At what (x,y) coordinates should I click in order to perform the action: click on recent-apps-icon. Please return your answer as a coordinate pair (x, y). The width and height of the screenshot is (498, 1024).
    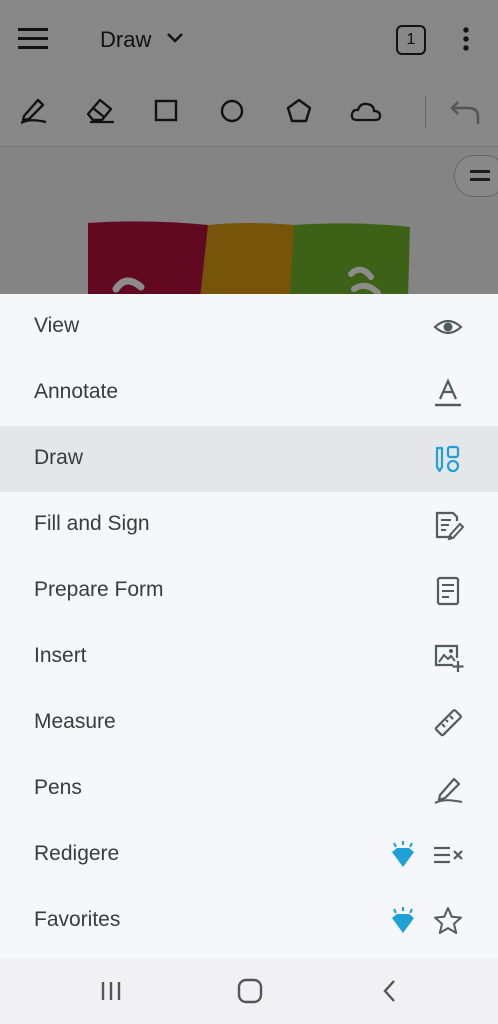
    Looking at the image, I should click on (111, 991).